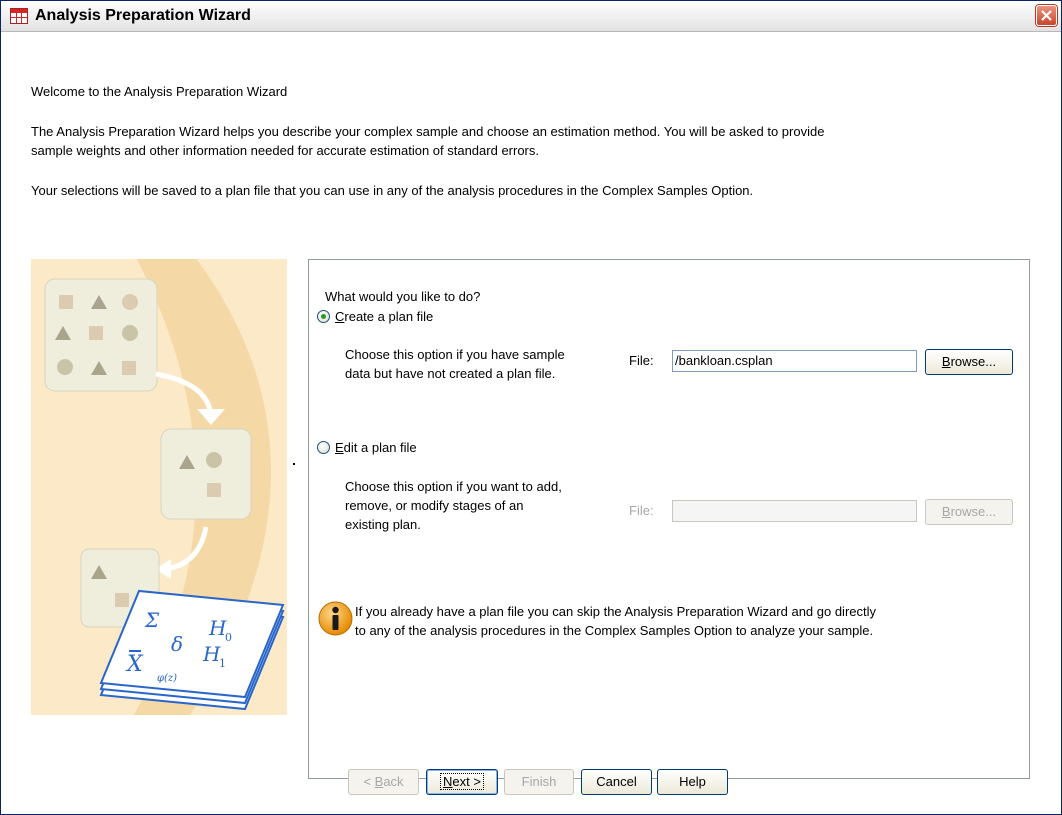 The width and height of the screenshot is (1062, 815). I want to click on close-button, so click(1046, 15).